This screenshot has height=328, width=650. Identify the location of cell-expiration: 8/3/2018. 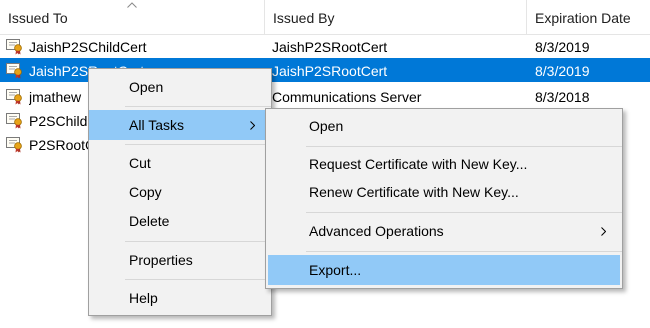
(562, 97).